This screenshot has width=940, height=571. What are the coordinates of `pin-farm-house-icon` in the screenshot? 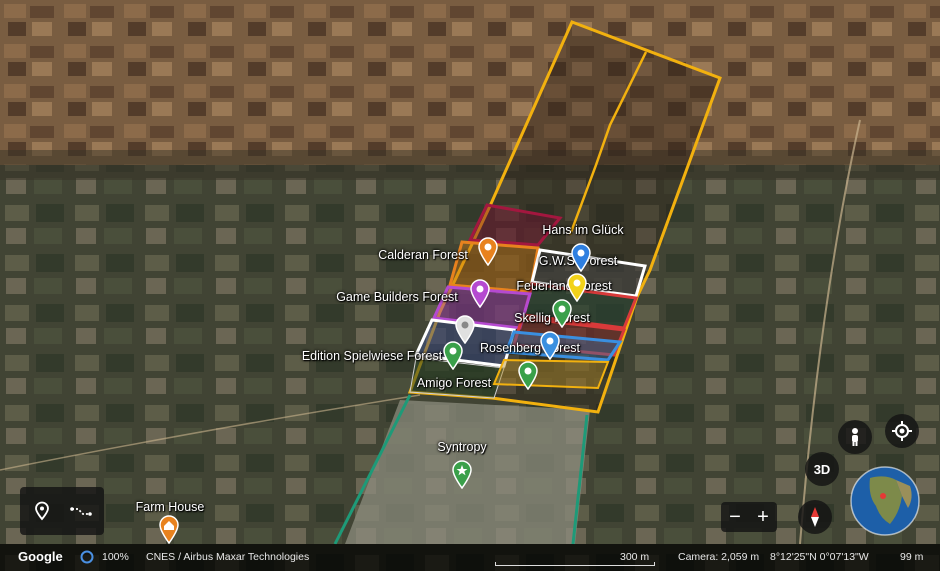 It's located at (169, 529).